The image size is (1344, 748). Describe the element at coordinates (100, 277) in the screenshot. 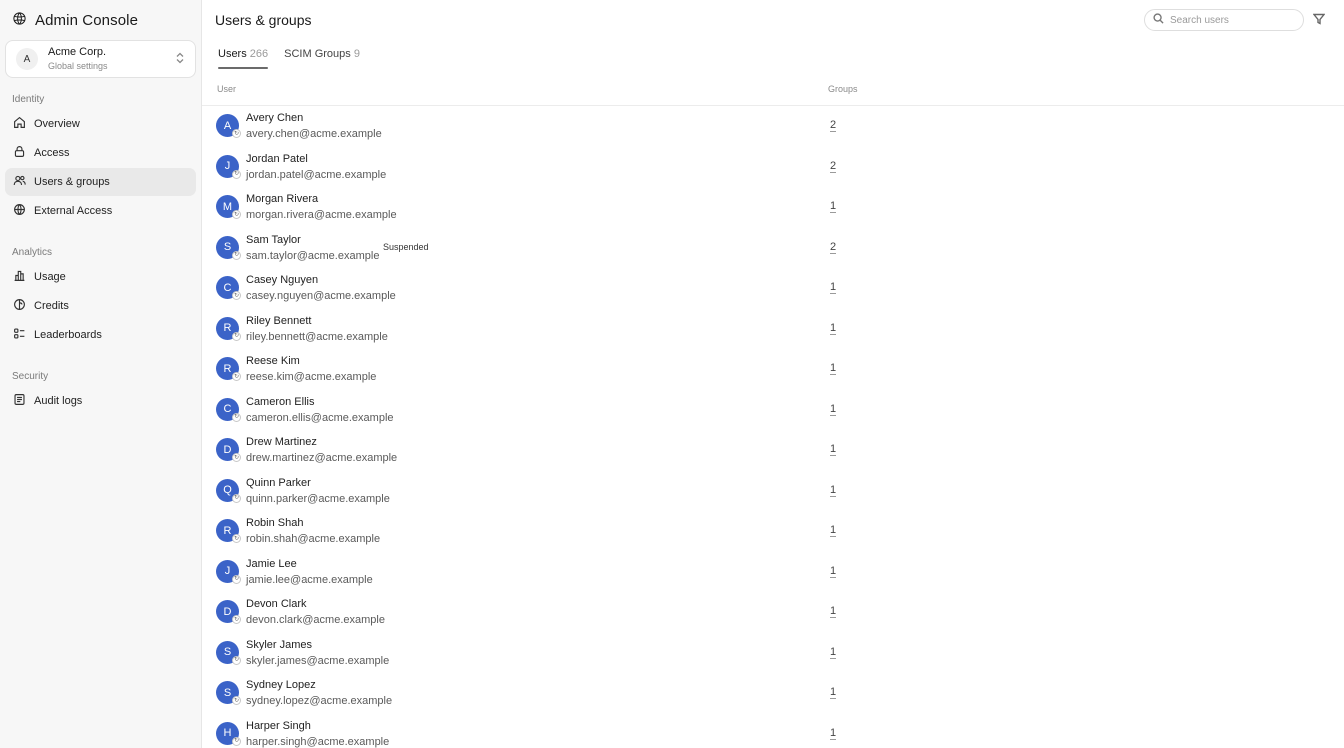

I see `sidebar-item-usage: Usage` at that location.